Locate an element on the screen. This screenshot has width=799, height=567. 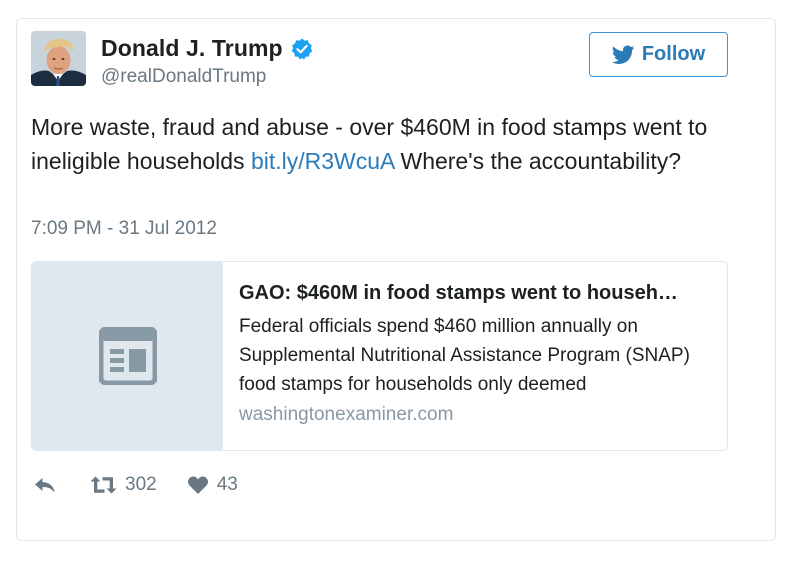
link-thumbnail is located at coordinates (127, 356).